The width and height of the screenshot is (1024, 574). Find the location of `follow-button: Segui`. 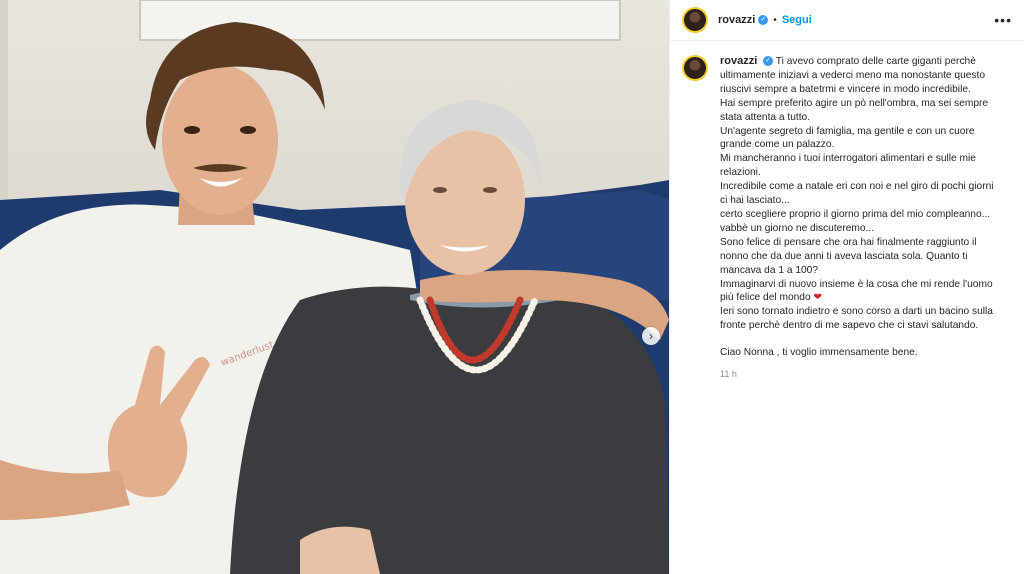

follow-button: Segui is located at coordinates (797, 20).